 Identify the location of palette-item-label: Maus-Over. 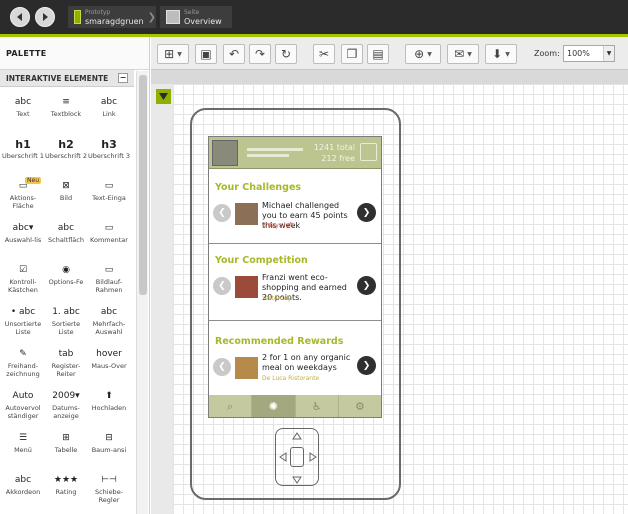
(109, 366).